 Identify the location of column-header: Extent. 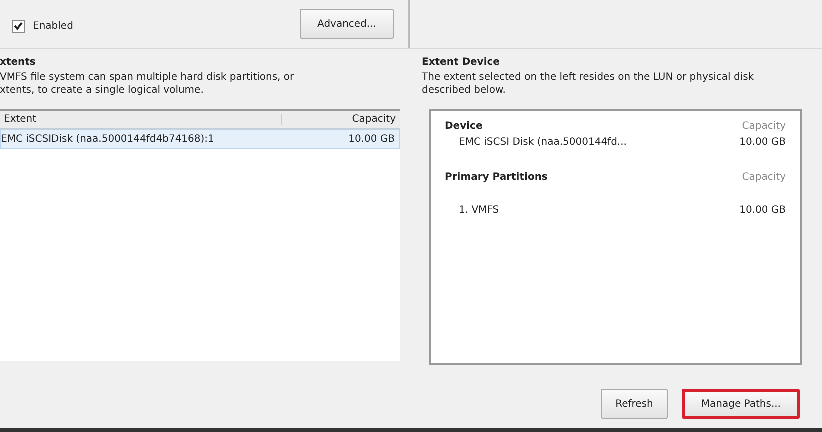
(140, 119).